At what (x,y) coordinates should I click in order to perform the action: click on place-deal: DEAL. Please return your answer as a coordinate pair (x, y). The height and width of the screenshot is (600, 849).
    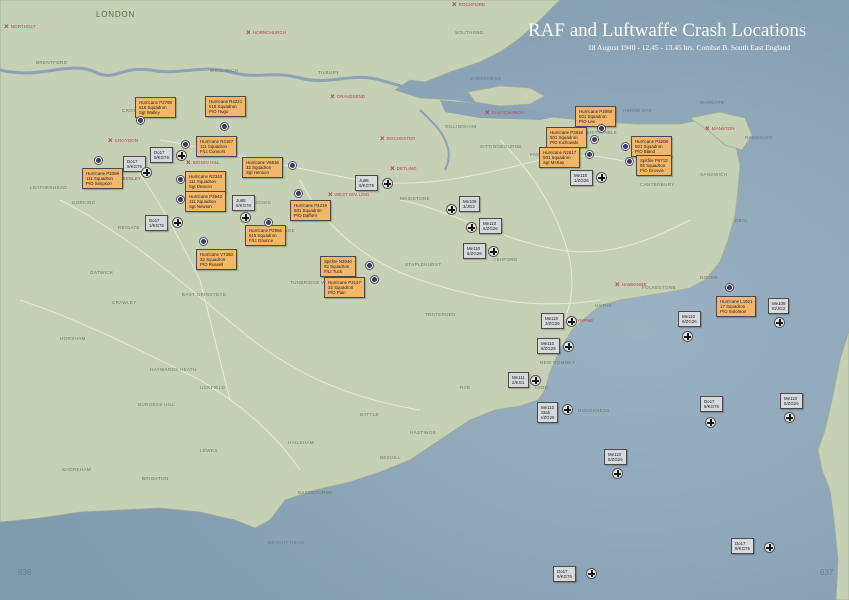
    Looking at the image, I should click on (742, 220).